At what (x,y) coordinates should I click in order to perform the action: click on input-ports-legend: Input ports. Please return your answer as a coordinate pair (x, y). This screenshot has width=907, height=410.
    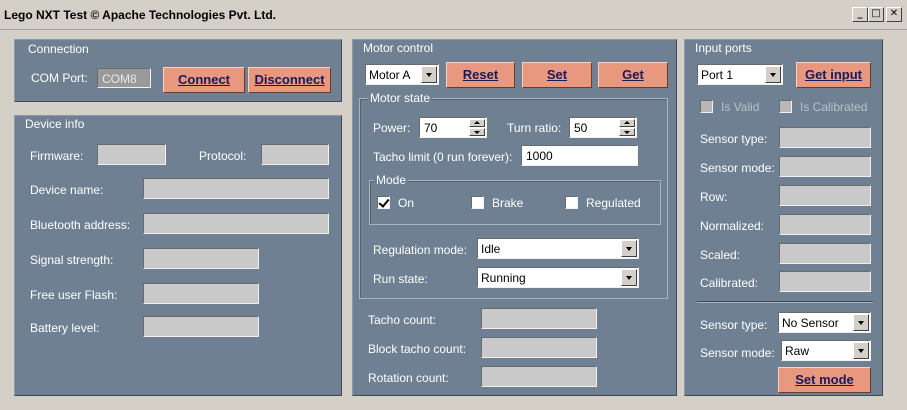
    Looking at the image, I should click on (723, 48).